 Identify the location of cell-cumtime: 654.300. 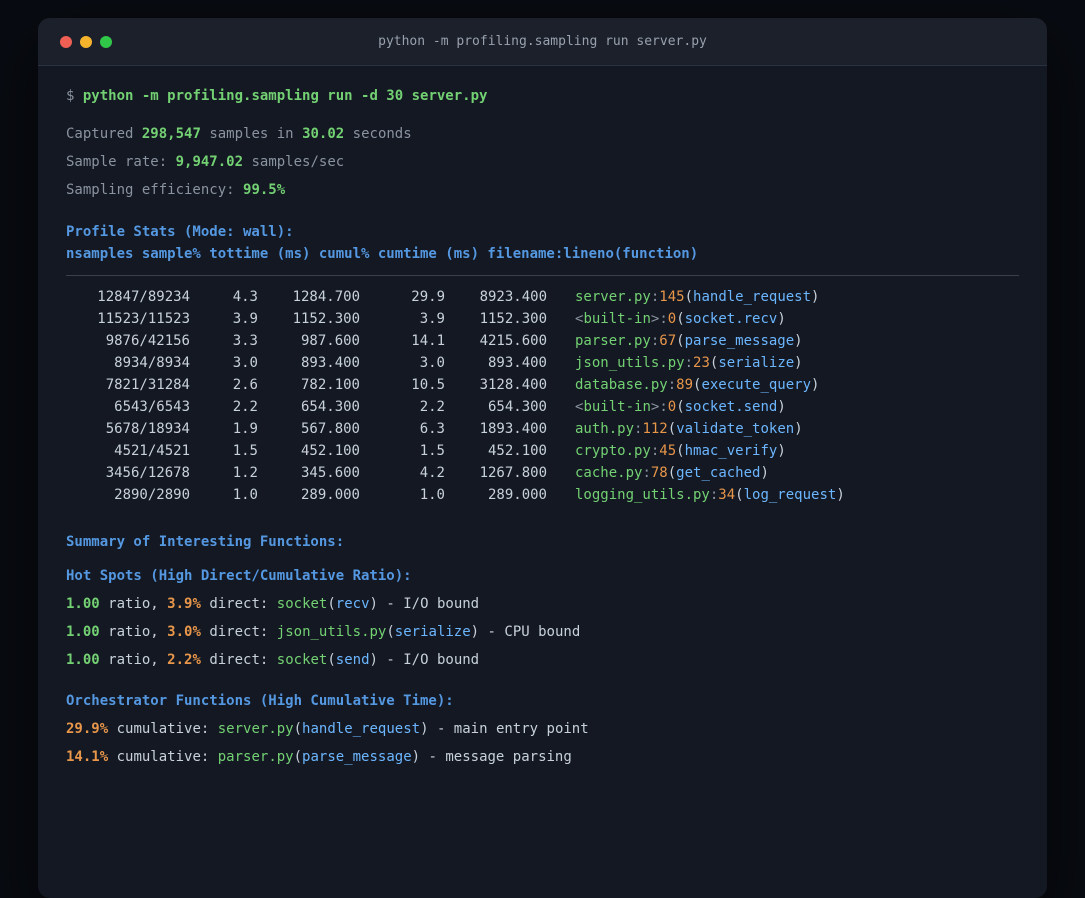
(517, 407).